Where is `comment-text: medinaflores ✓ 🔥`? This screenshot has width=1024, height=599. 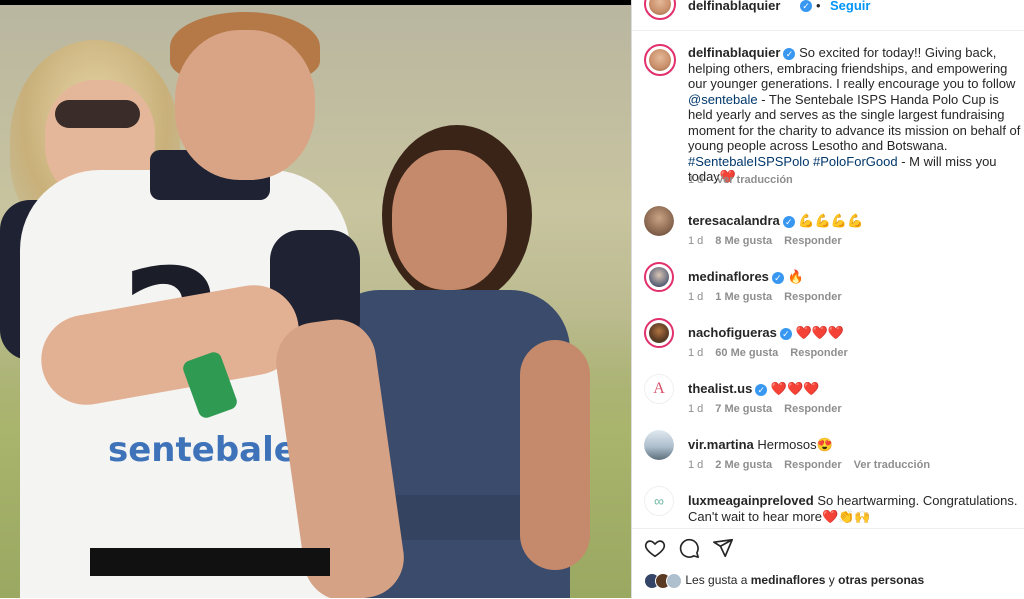 comment-text: medinaflores ✓ 🔥 is located at coordinates (853, 277).